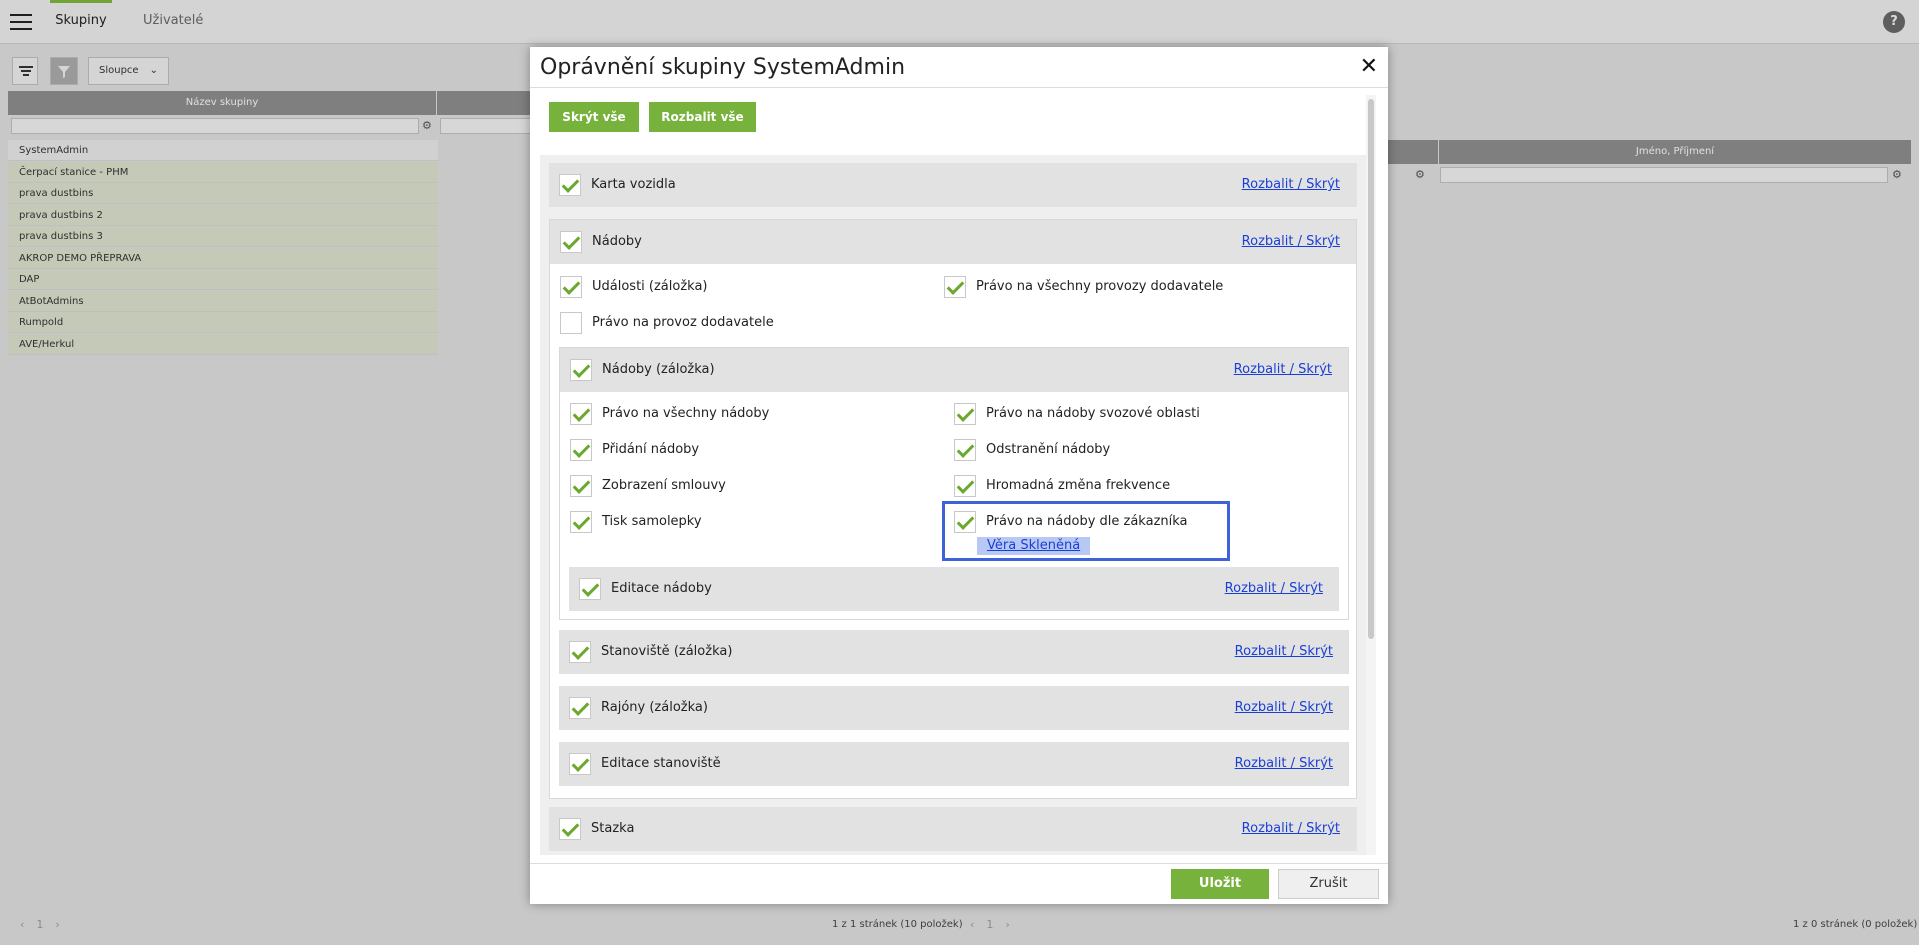 The width and height of the screenshot is (1919, 945). Describe the element at coordinates (1093, 413) in the screenshot. I see `label-svozove-oblasti: Právo na nádoby svozové oblasti` at that location.